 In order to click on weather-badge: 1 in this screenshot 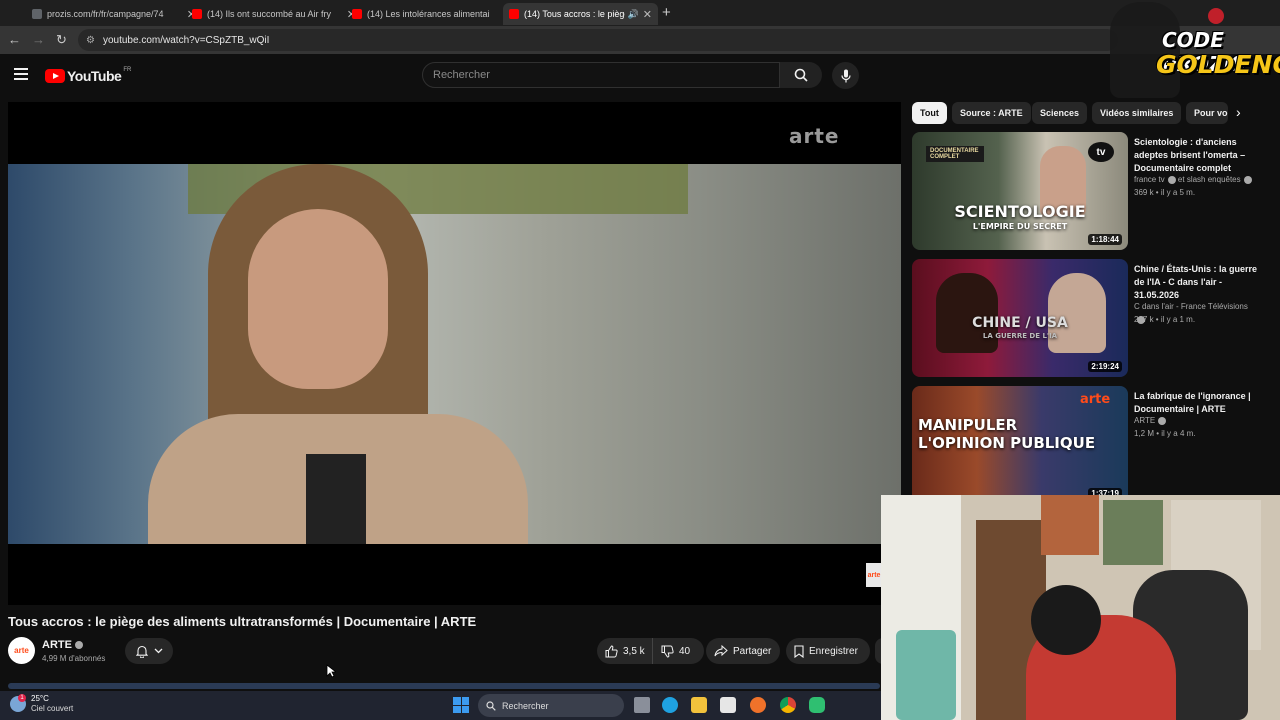, I will do `click(22, 698)`.